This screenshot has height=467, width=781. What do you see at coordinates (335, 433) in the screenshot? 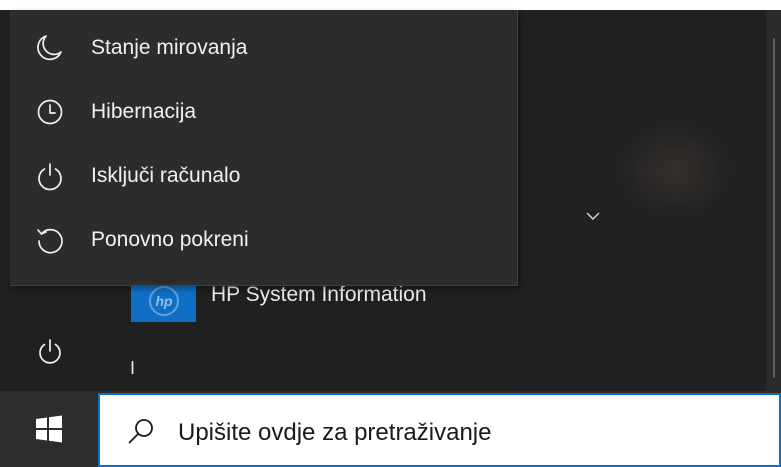
I see `search-input: Upišite ovdje za pretraživanje` at bounding box center [335, 433].